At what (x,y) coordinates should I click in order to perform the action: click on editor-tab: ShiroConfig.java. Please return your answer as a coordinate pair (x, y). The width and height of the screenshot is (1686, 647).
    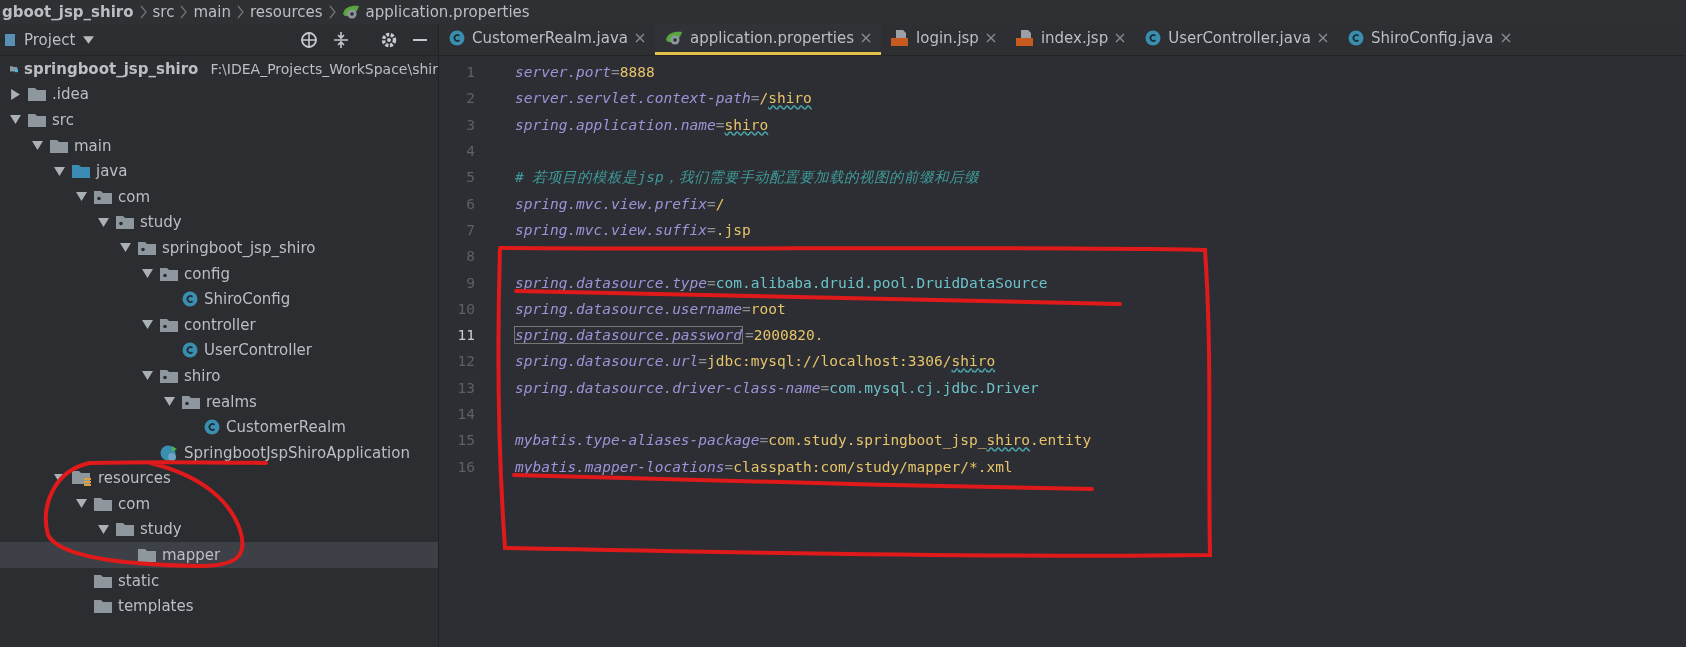
    Looking at the image, I should click on (1429, 39).